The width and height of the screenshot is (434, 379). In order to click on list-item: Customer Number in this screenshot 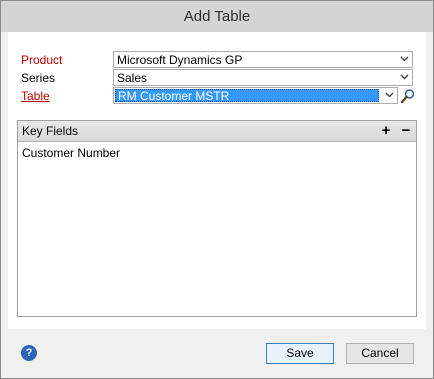, I will do `click(71, 153)`.